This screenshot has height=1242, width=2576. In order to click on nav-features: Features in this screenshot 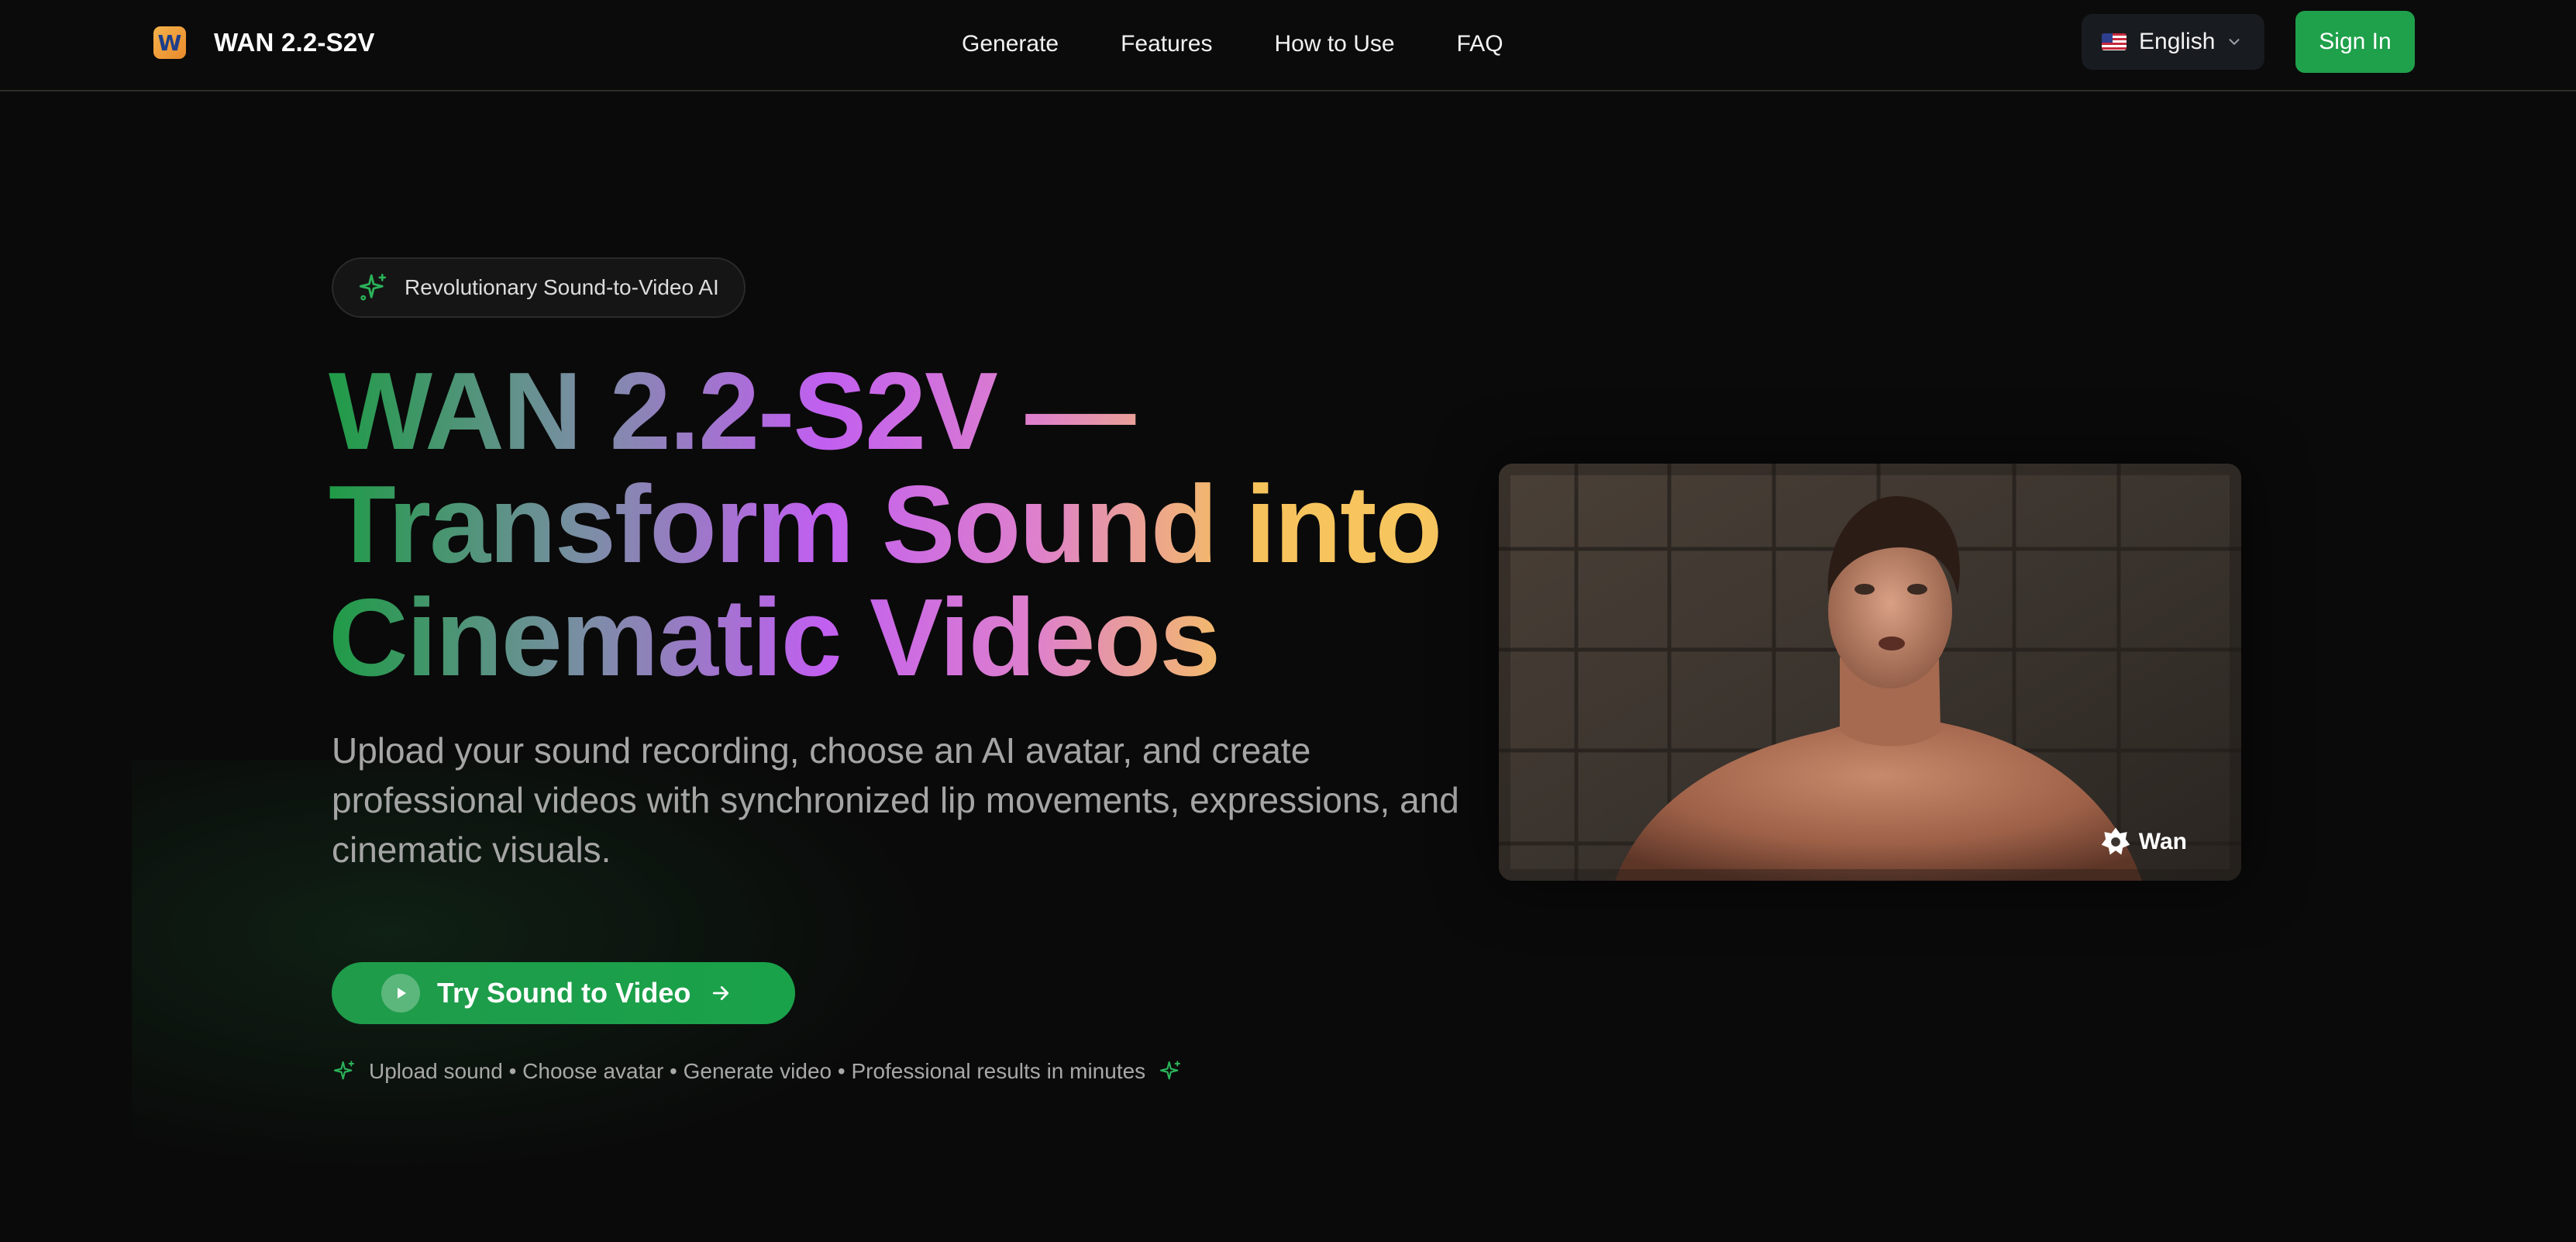, I will do `click(1166, 44)`.